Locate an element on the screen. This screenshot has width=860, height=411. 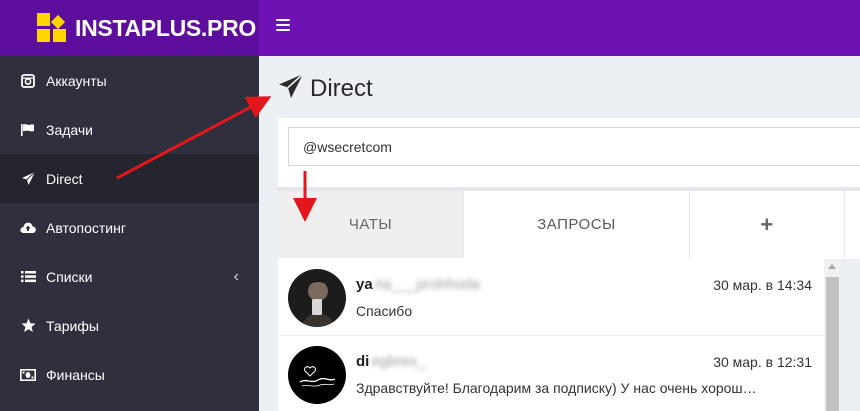
tab-requests: ЗАПРОСЫ is located at coordinates (577, 224).